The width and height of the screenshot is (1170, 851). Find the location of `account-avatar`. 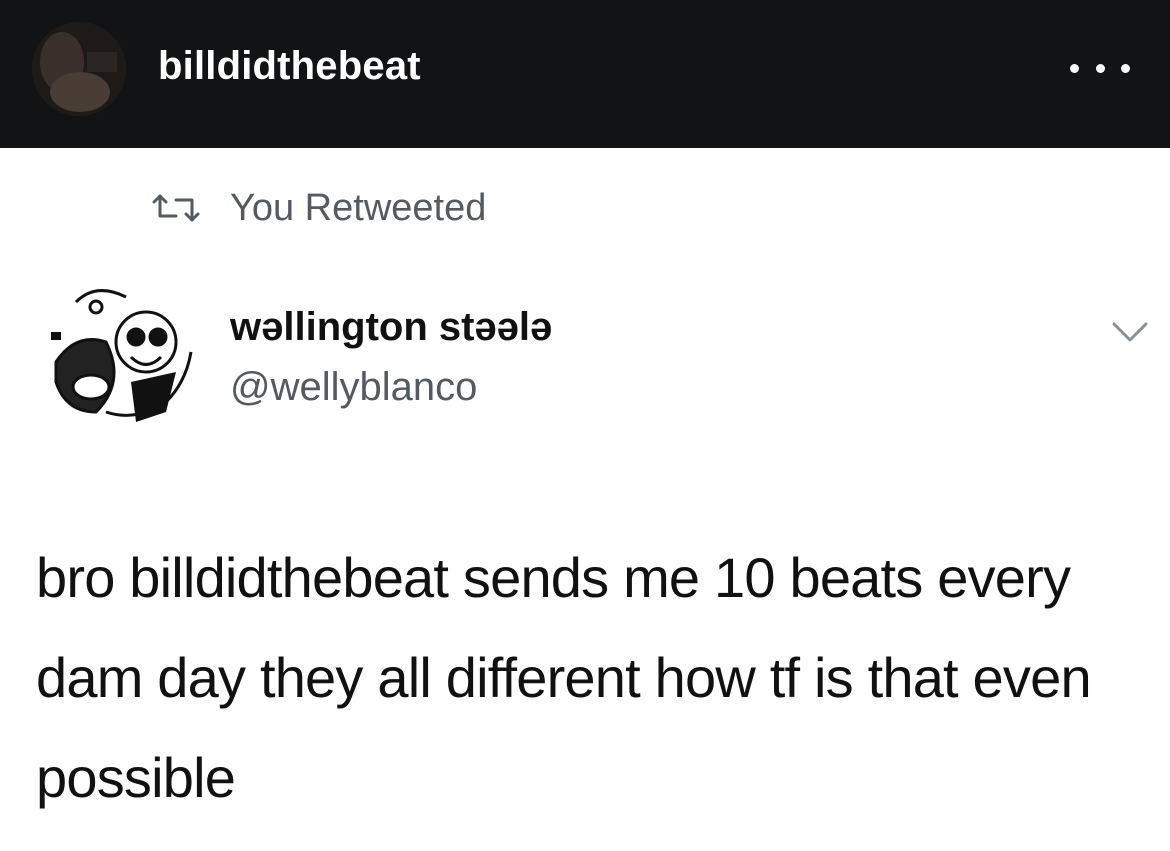

account-avatar is located at coordinates (79, 69).